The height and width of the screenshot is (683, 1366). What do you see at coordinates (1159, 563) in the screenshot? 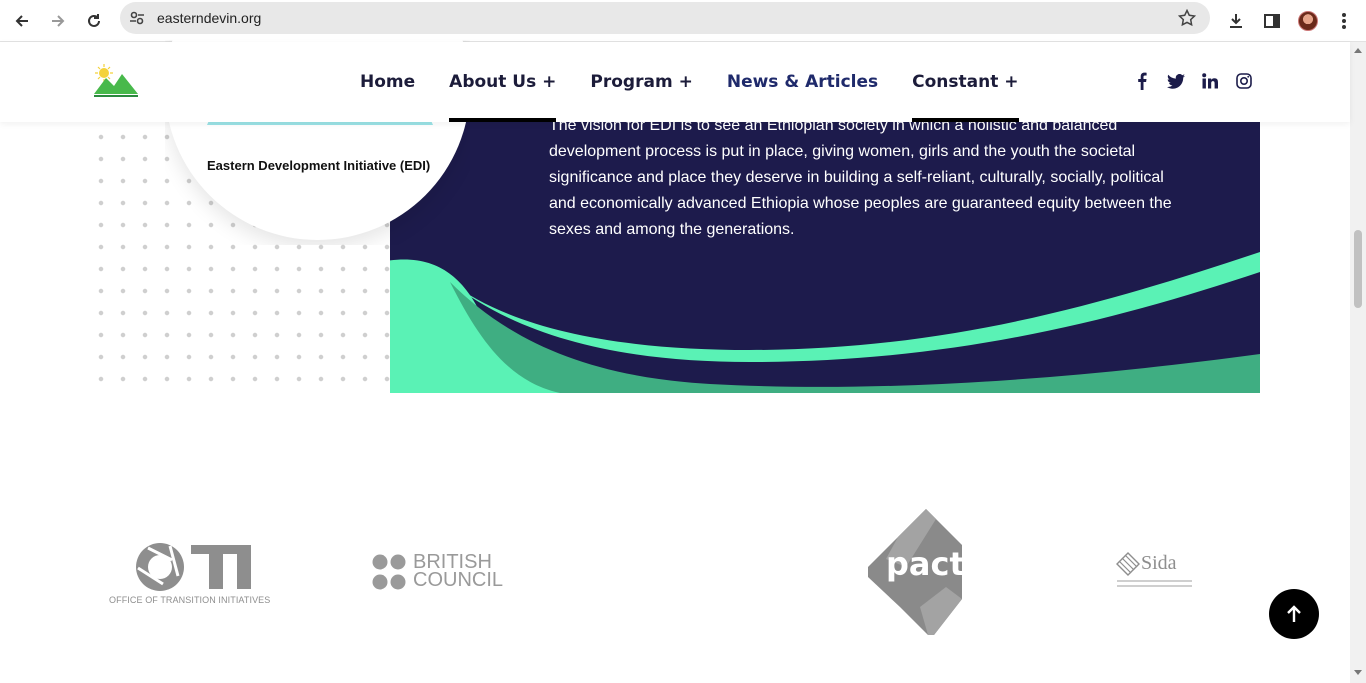
I see `sida-wordmark: Sida` at bounding box center [1159, 563].